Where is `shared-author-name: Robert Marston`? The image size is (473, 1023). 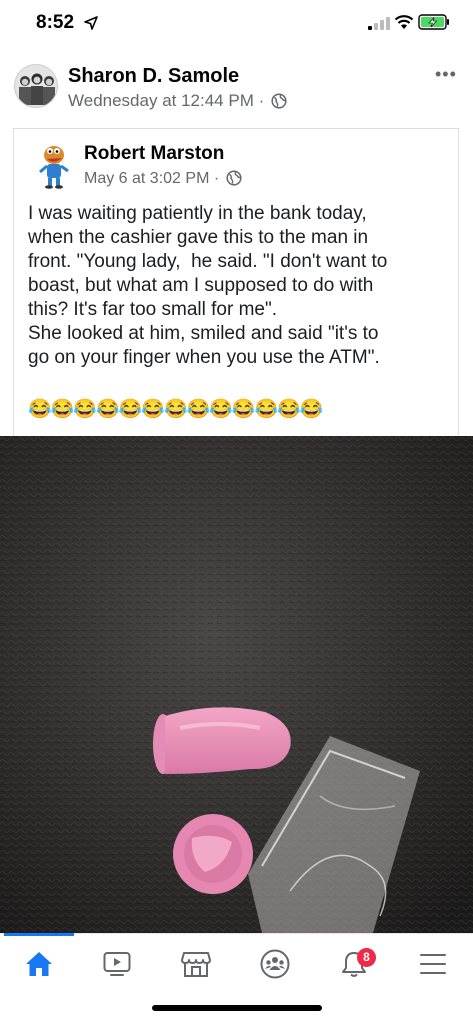 shared-author-name: Robert Marston is located at coordinates (154, 154).